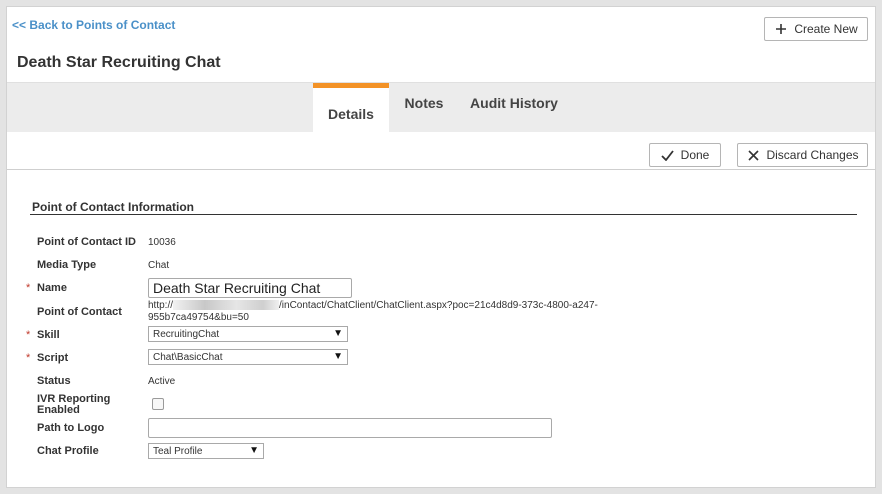  Describe the element at coordinates (58, 410) in the screenshot. I see `ivr-reporting-label-line2: Enabled` at that location.